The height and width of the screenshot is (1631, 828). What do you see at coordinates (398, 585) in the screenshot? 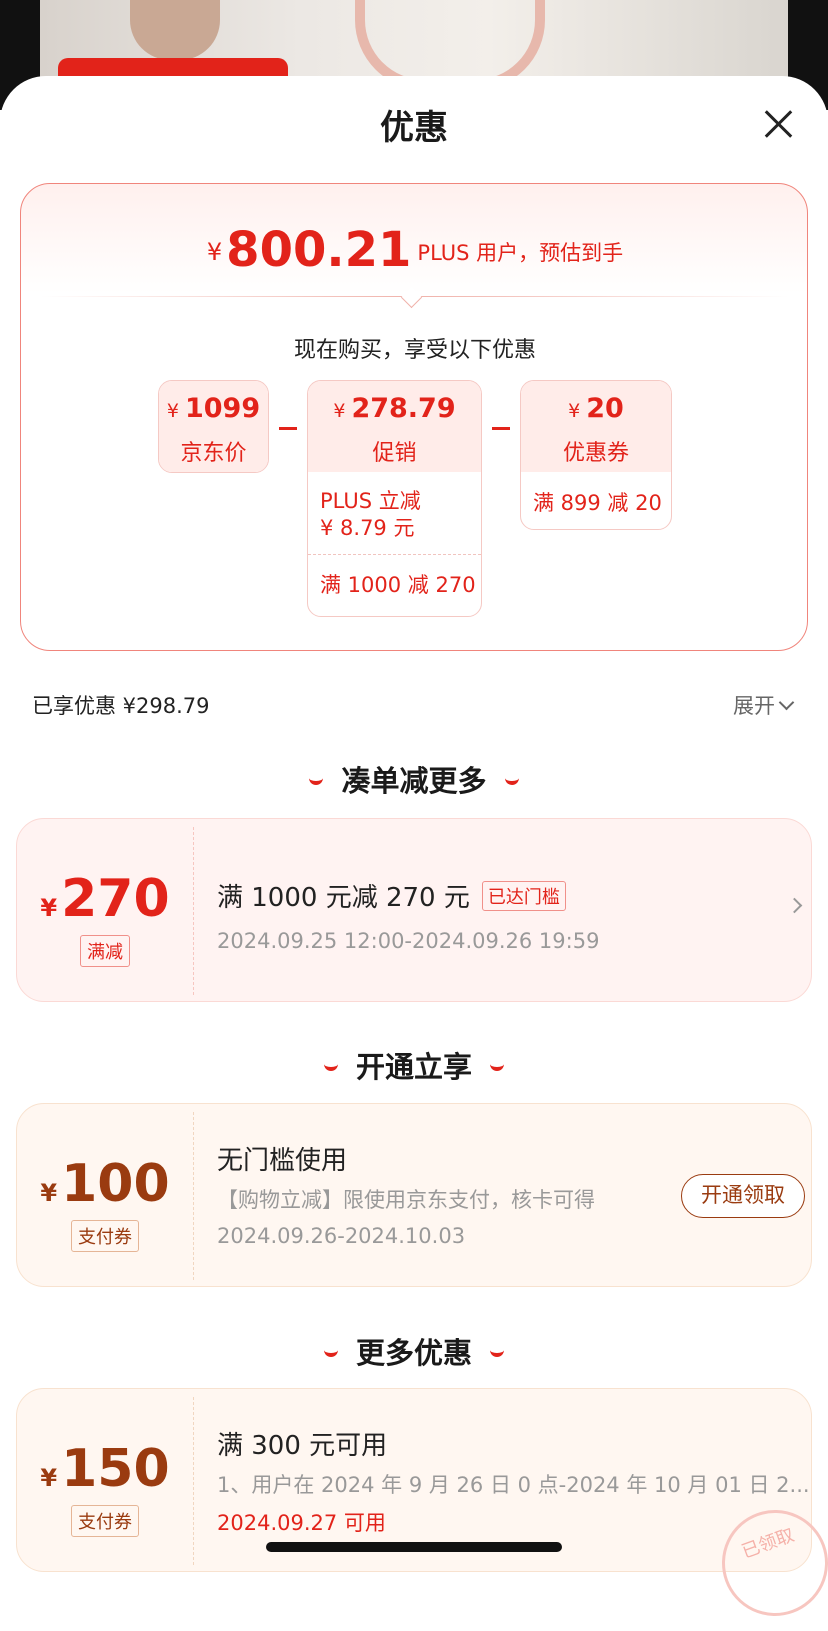
I see `promotion-line-threshold: 满 1000 减 270` at bounding box center [398, 585].